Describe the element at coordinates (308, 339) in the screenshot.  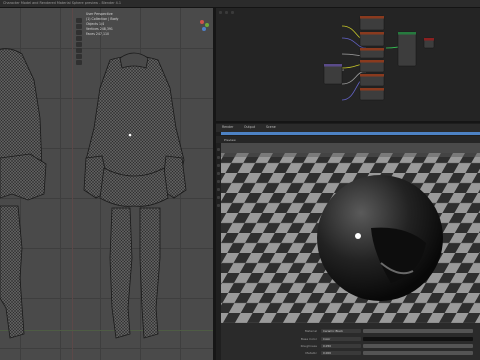
I see `property-label: Base Color` at that location.